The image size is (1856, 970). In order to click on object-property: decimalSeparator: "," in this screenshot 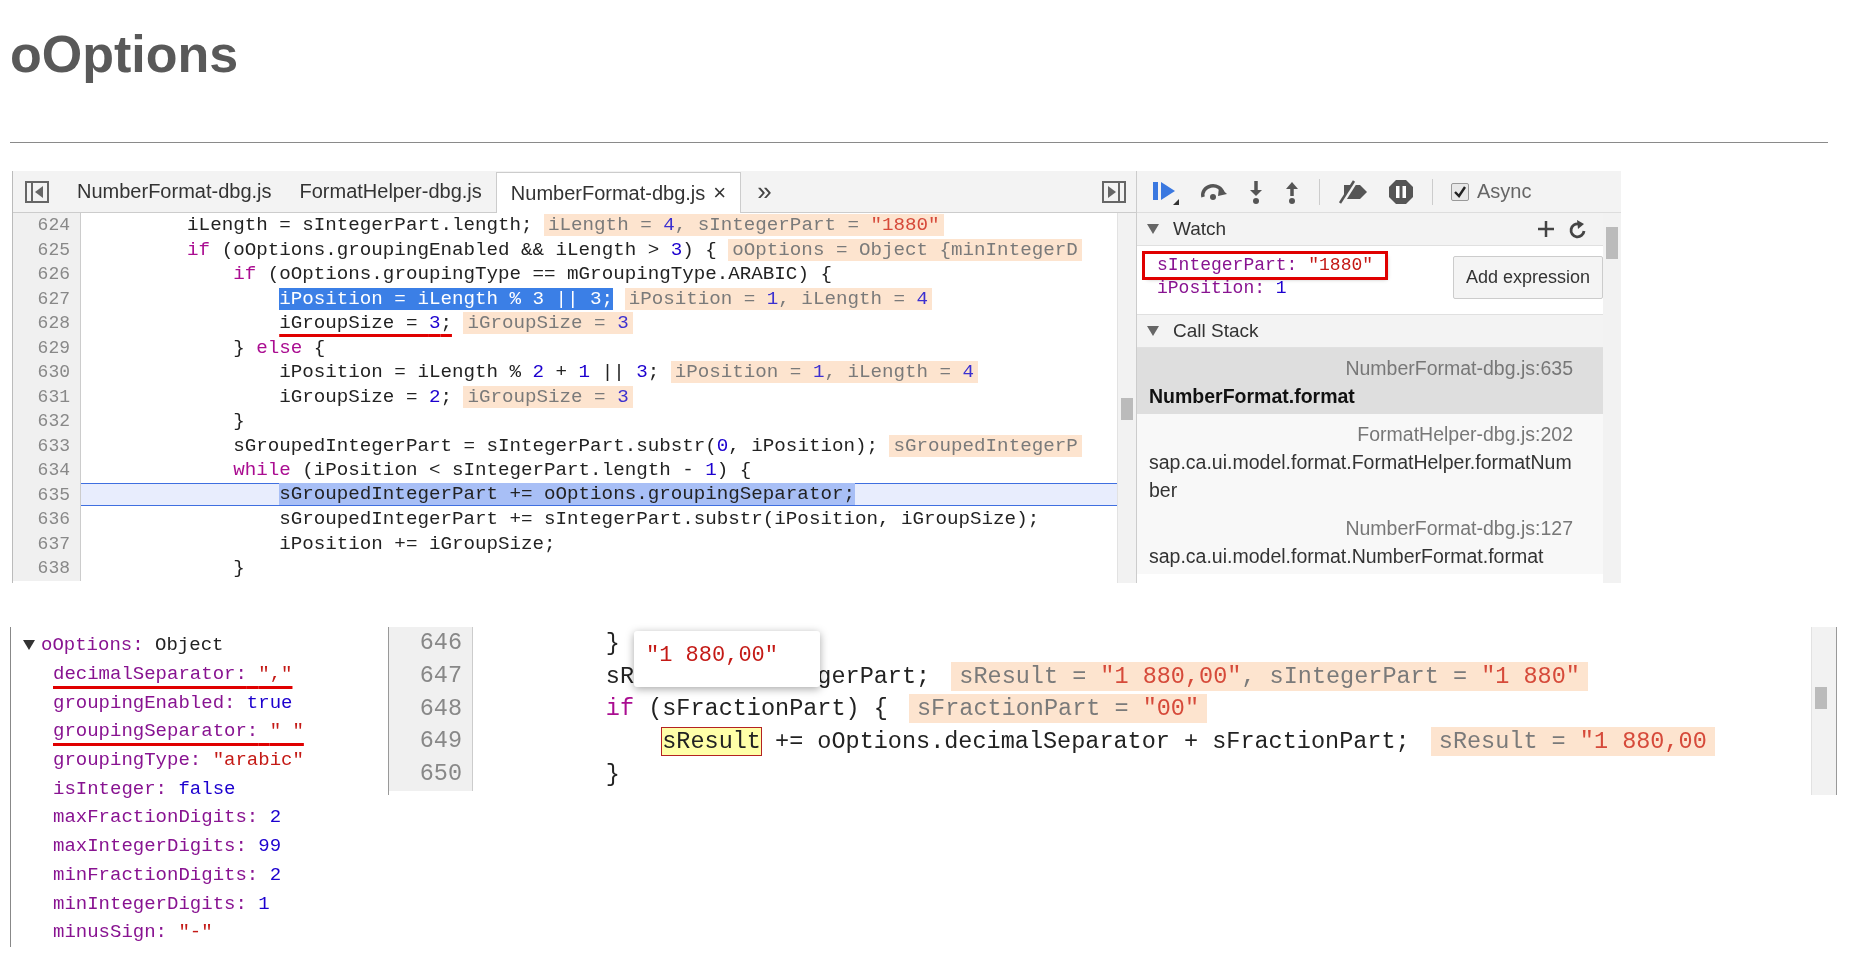, I will do `click(173, 674)`.